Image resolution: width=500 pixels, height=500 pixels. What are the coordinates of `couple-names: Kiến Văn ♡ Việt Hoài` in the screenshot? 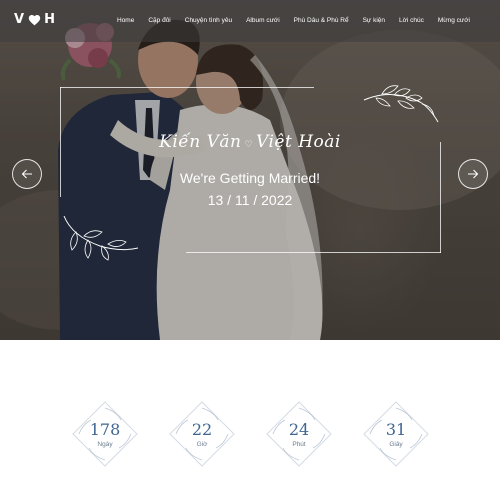 It's located at (250, 142).